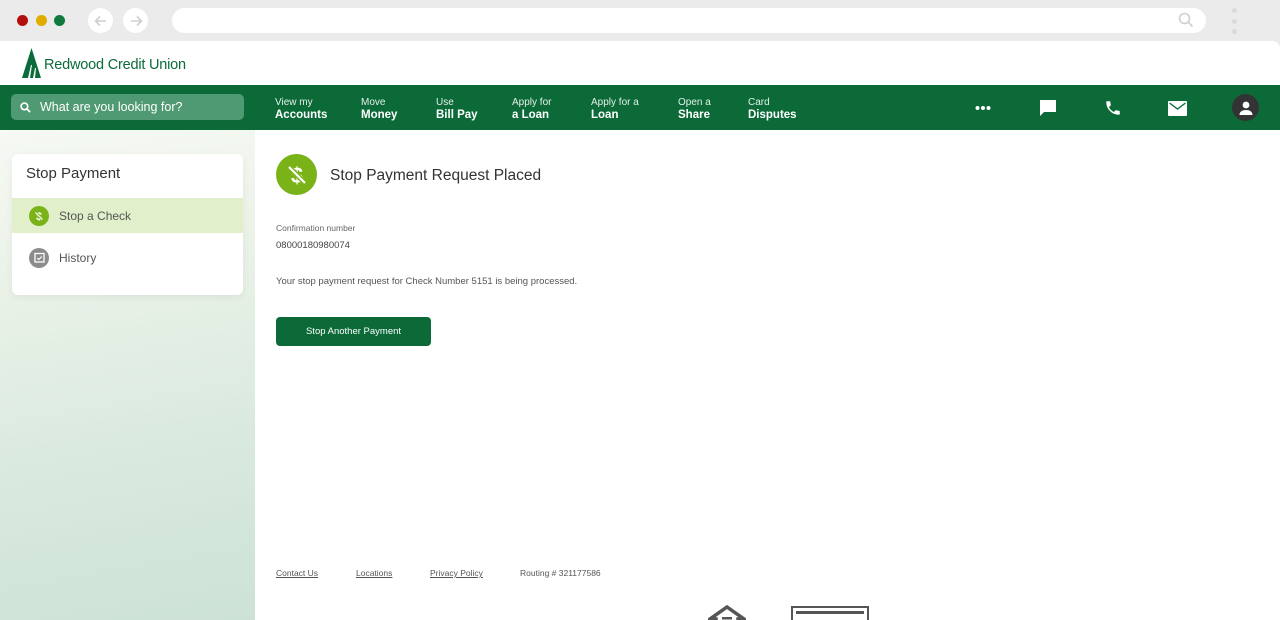  I want to click on more-button, so click(983, 108).